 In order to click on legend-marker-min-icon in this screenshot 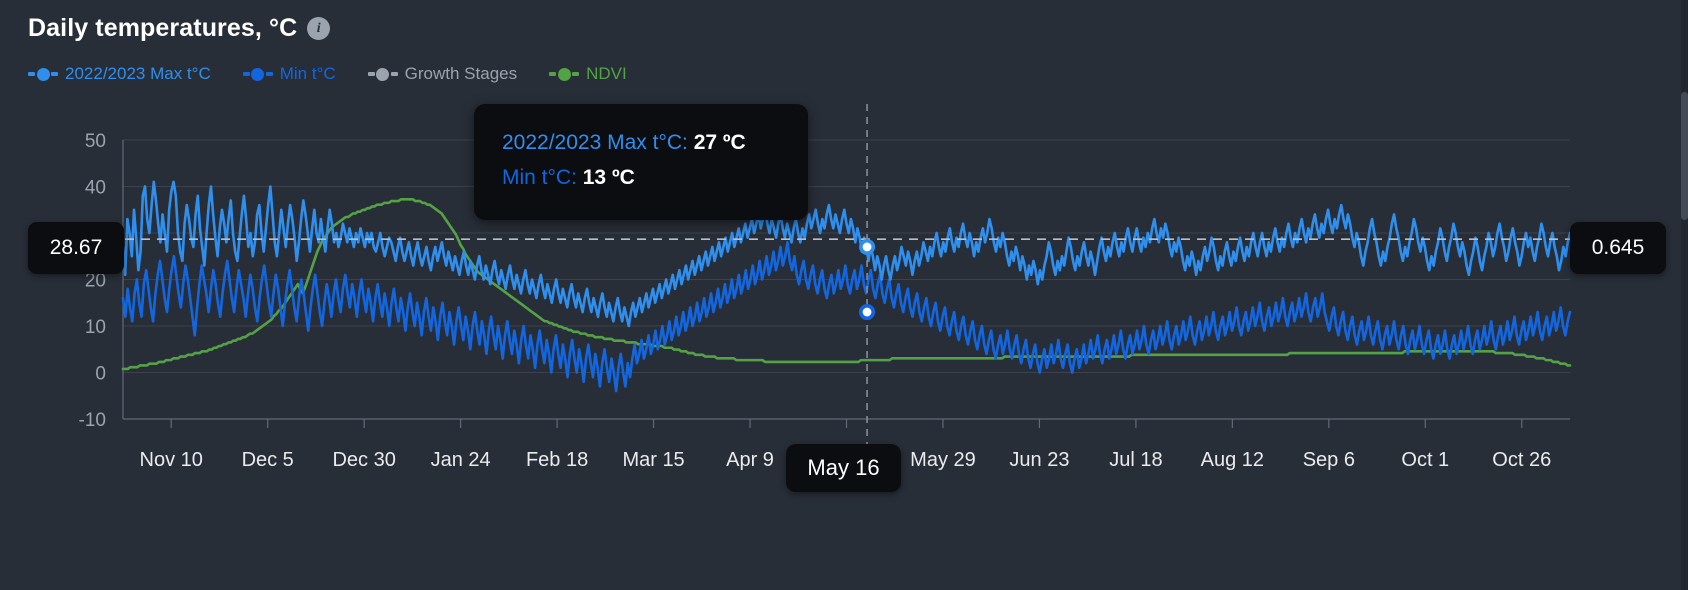, I will do `click(257, 74)`.